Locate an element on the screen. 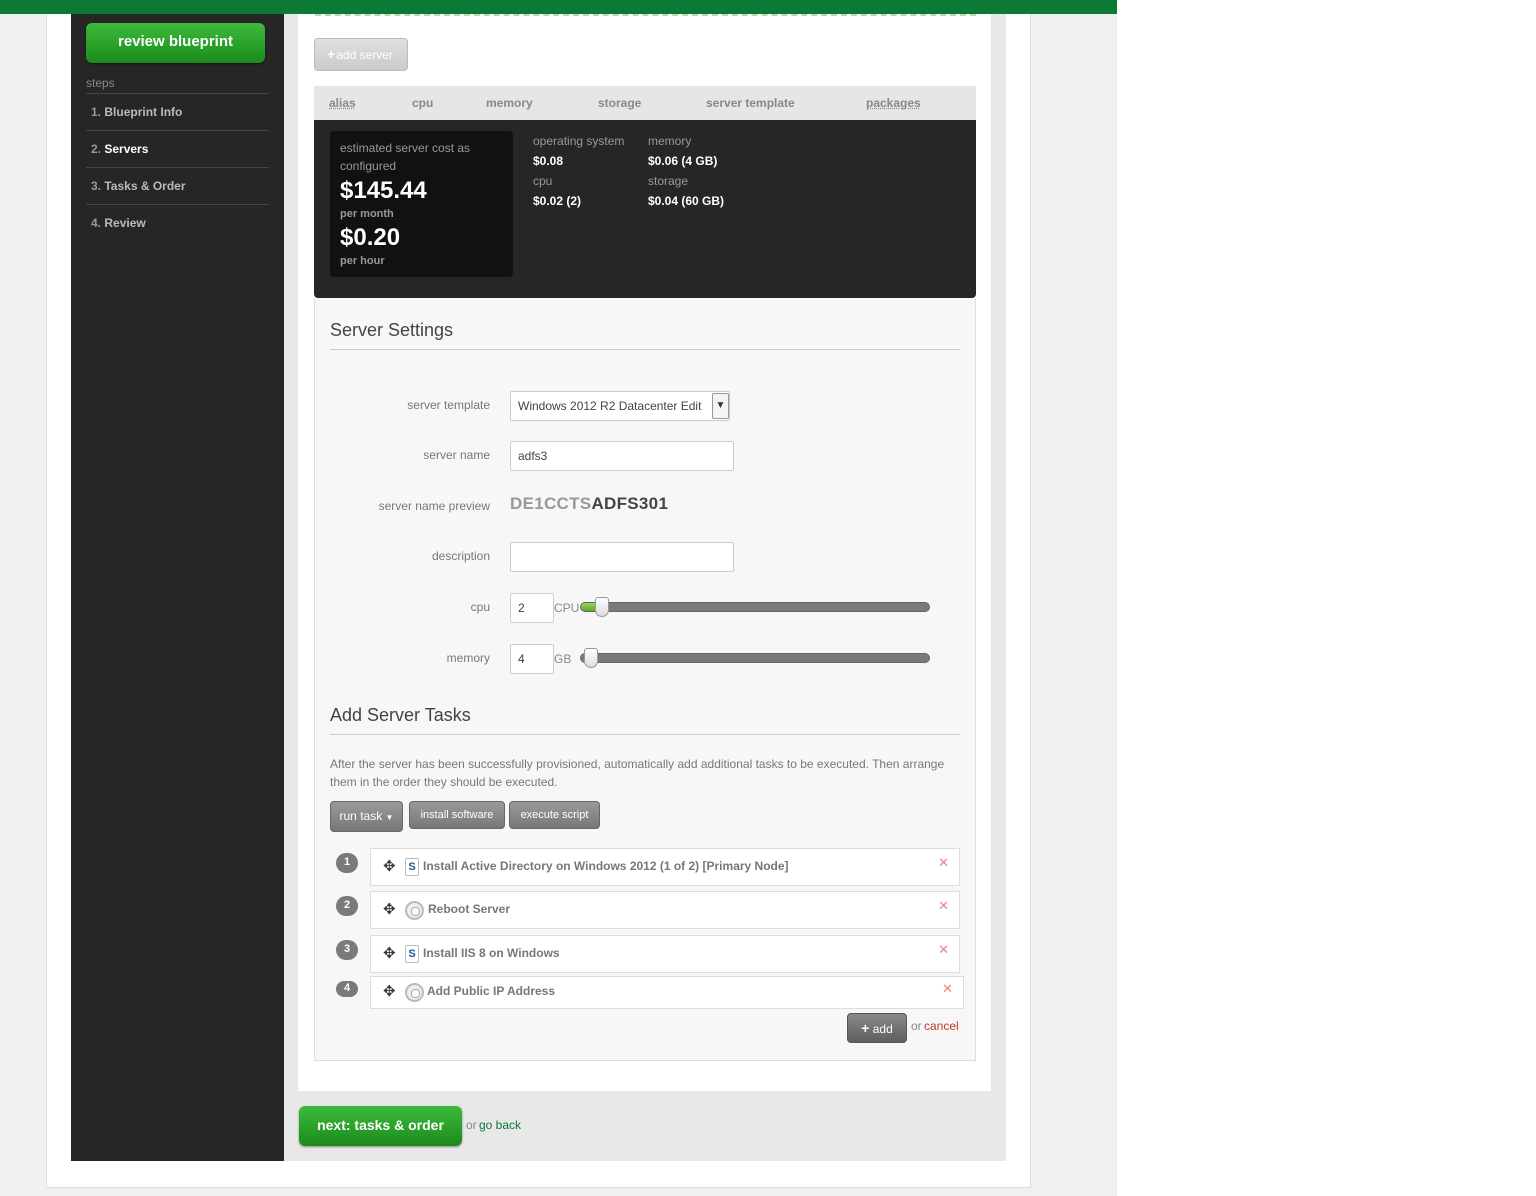 The height and width of the screenshot is (1196, 1536). caret-down-icon: ▼ is located at coordinates (389, 817).